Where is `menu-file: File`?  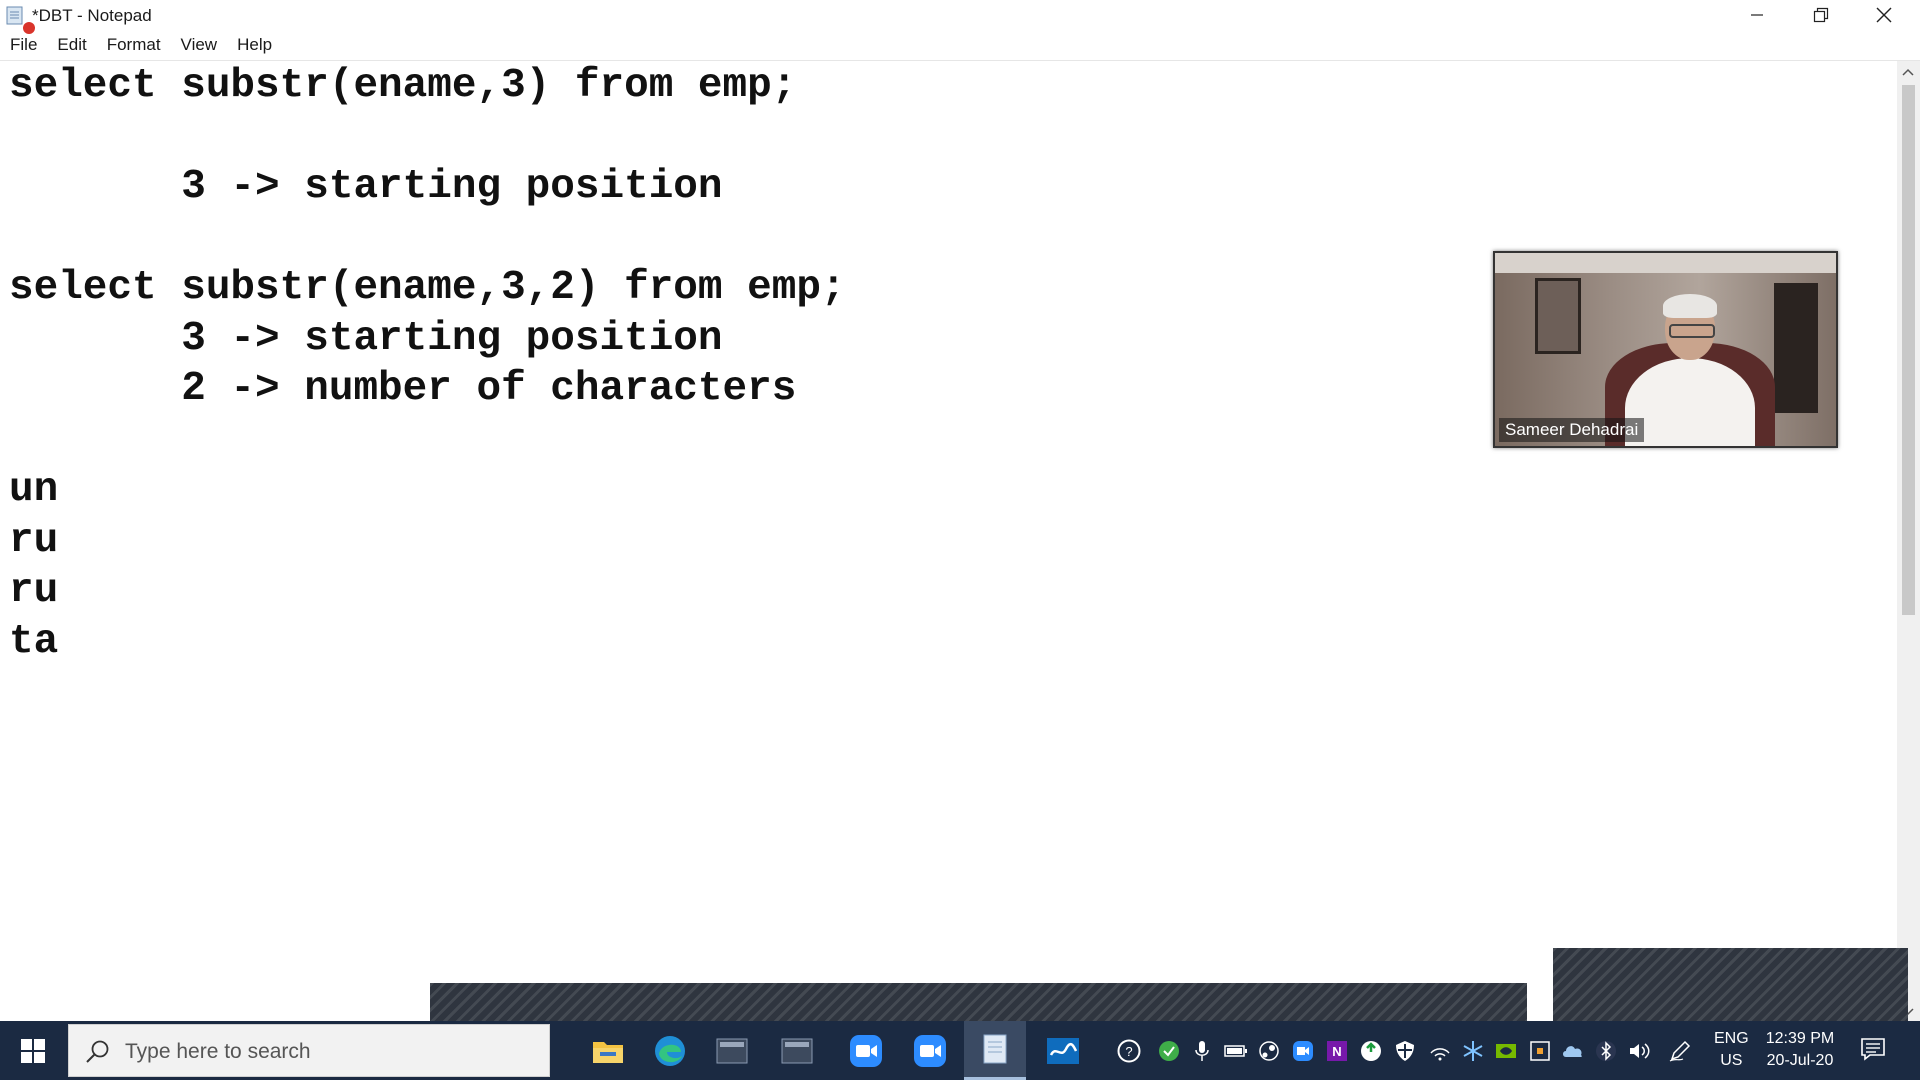 menu-file: File is located at coordinates (23, 46).